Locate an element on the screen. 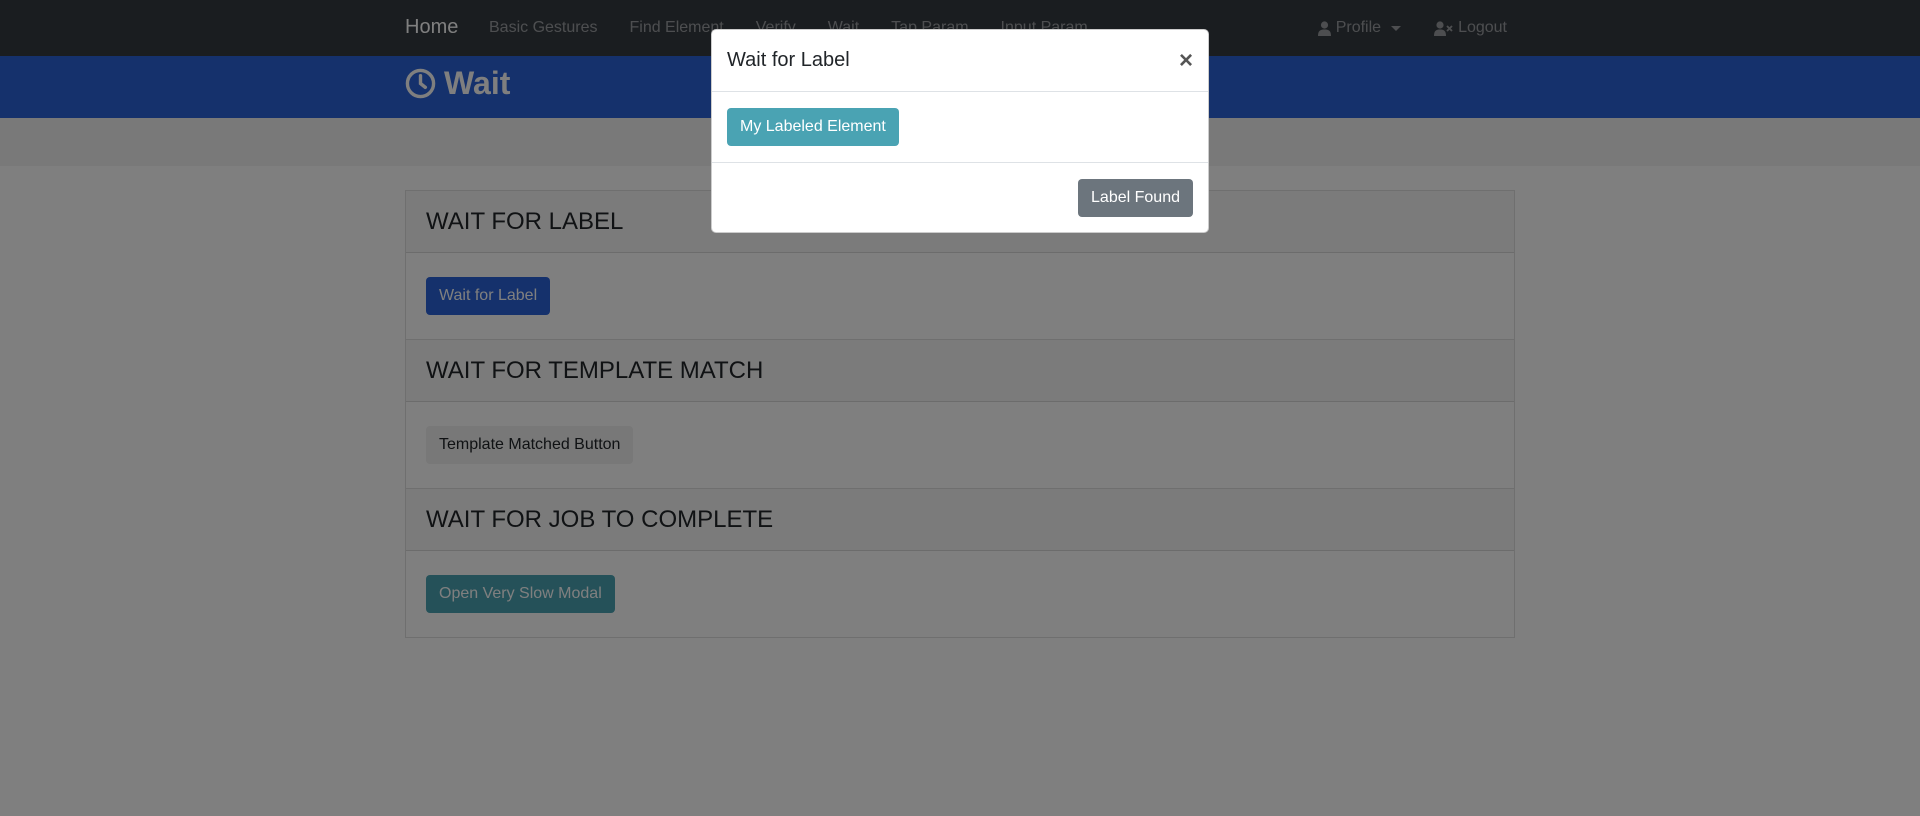 Image resolution: width=1920 pixels, height=816 pixels. modal-title: Wait for Label is located at coordinates (788, 60).